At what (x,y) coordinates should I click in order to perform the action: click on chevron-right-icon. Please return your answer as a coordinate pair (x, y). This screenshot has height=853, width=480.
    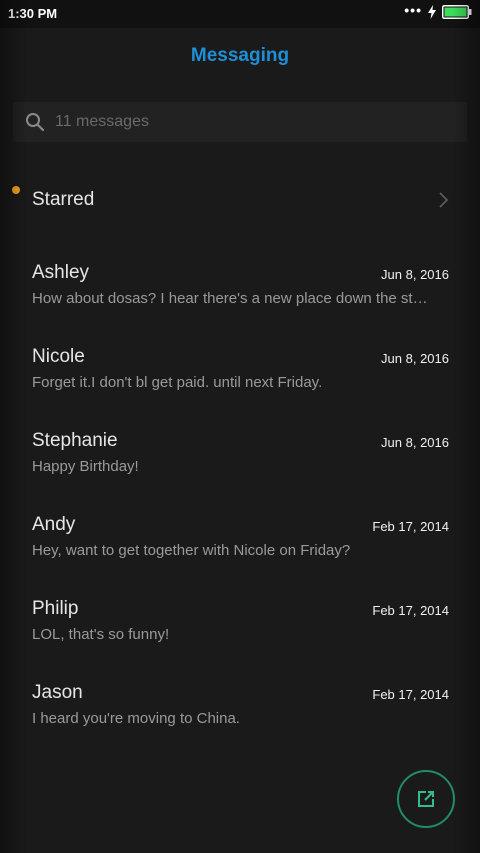
    Looking at the image, I should click on (444, 200).